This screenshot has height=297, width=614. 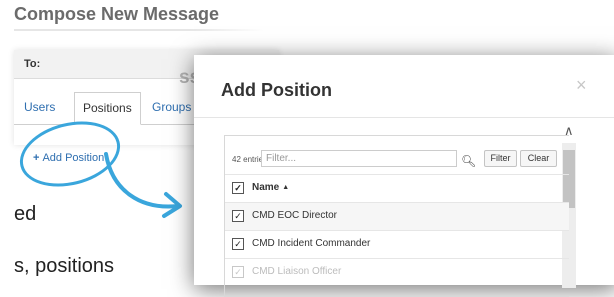 What do you see at coordinates (295, 215) in the screenshot?
I see `row-label: CMD EOC Director` at bounding box center [295, 215].